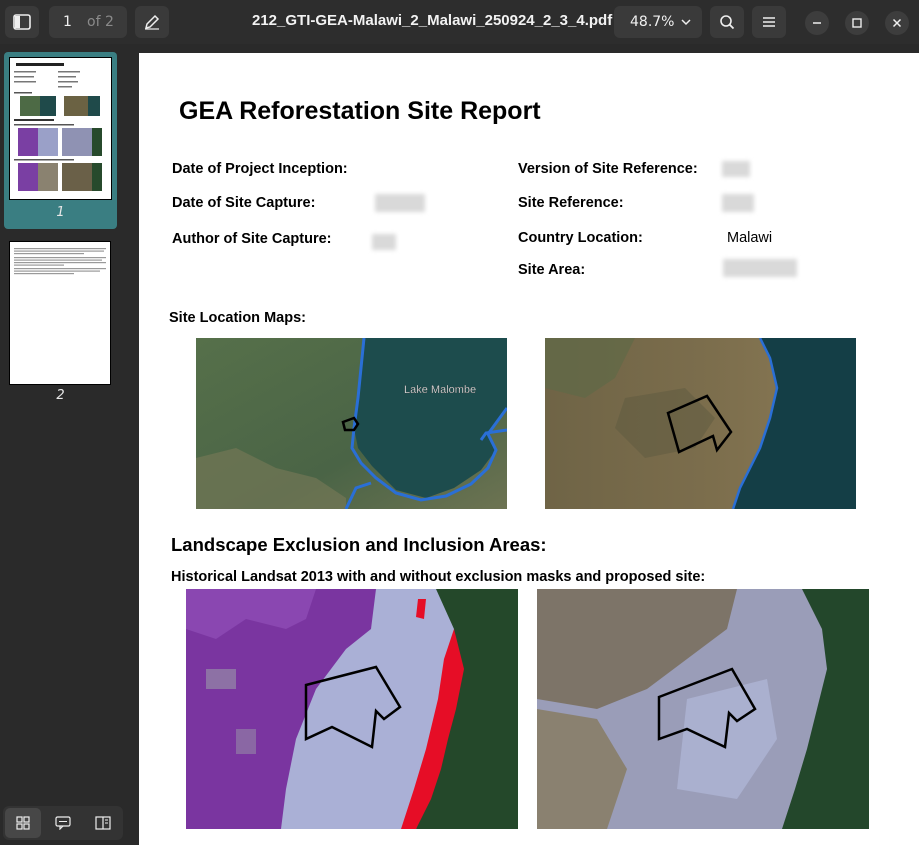 This screenshot has width=919, height=845. What do you see at coordinates (60, 395) in the screenshot?
I see `thumbnail-label-2: 2` at bounding box center [60, 395].